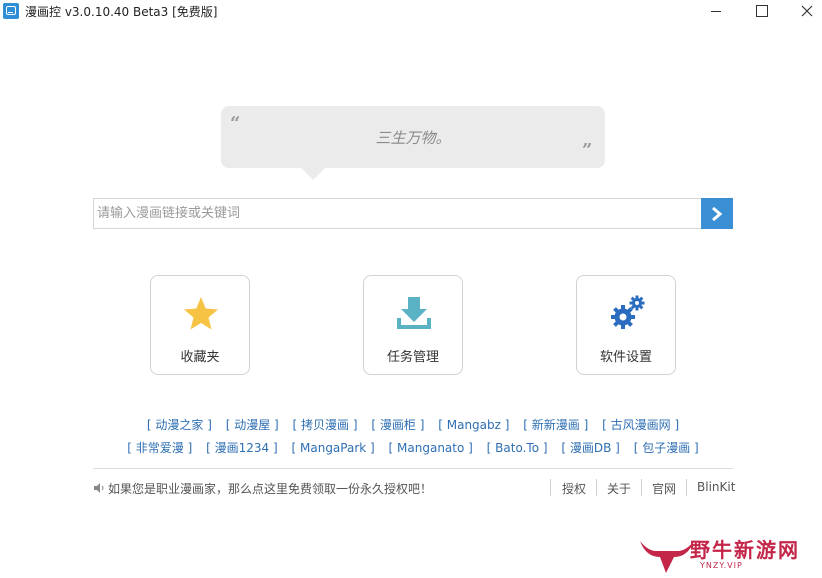  Describe the element at coordinates (745, 550) in the screenshot. I see `watermark-text: 野牛新游网` at that location.